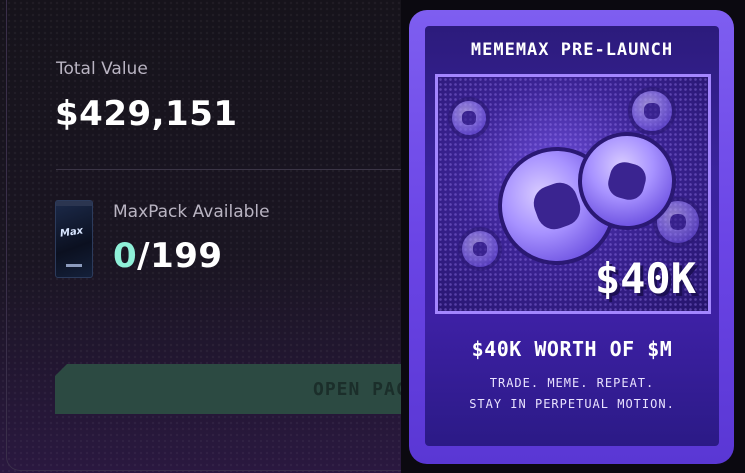 Image resolution: width=745 pixels, height=473 pixels. What do you see at coordinates (71, 232) in the screenshot?
I see `maxpack-logo: Max` at bounding box center [71, 232].